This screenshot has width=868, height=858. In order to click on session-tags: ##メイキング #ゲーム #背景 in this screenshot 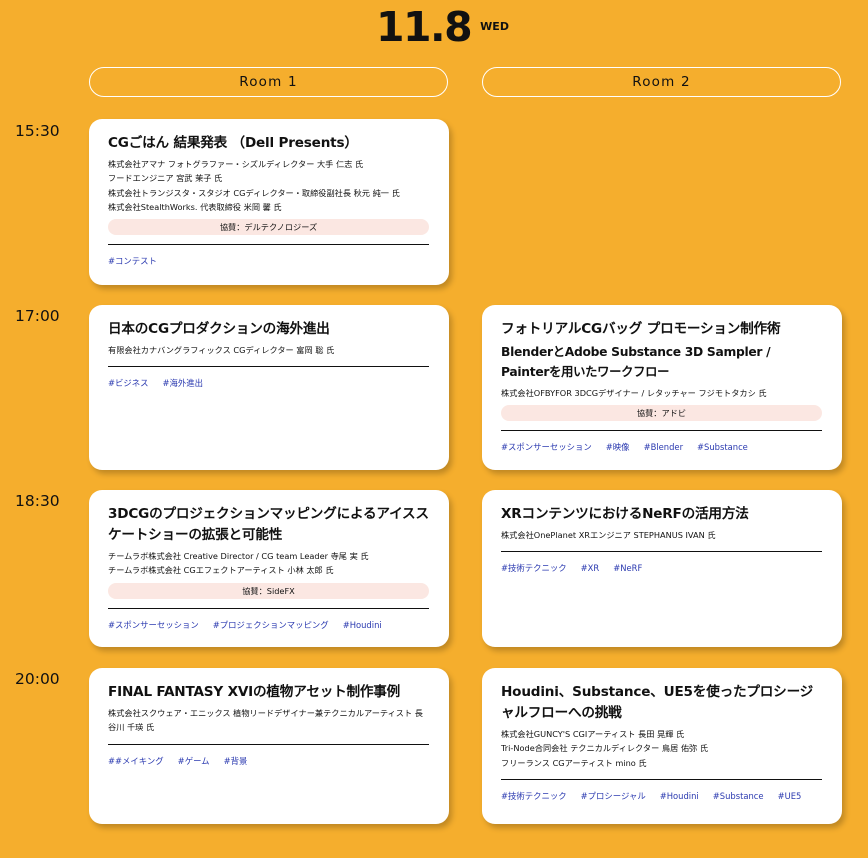, I will do `click(268, 761)`.